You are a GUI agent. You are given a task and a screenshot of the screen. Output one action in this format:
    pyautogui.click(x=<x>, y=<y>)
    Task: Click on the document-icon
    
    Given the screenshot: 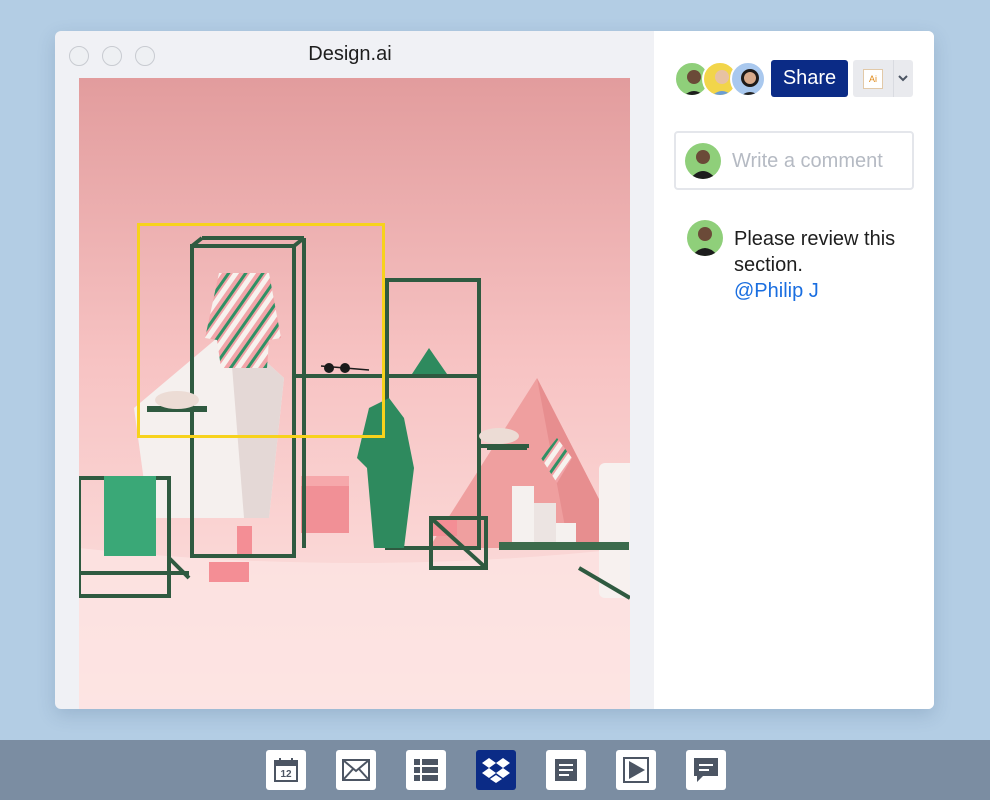 What is the action you would take?
    pyautogui.click(x=566, y=770)
    